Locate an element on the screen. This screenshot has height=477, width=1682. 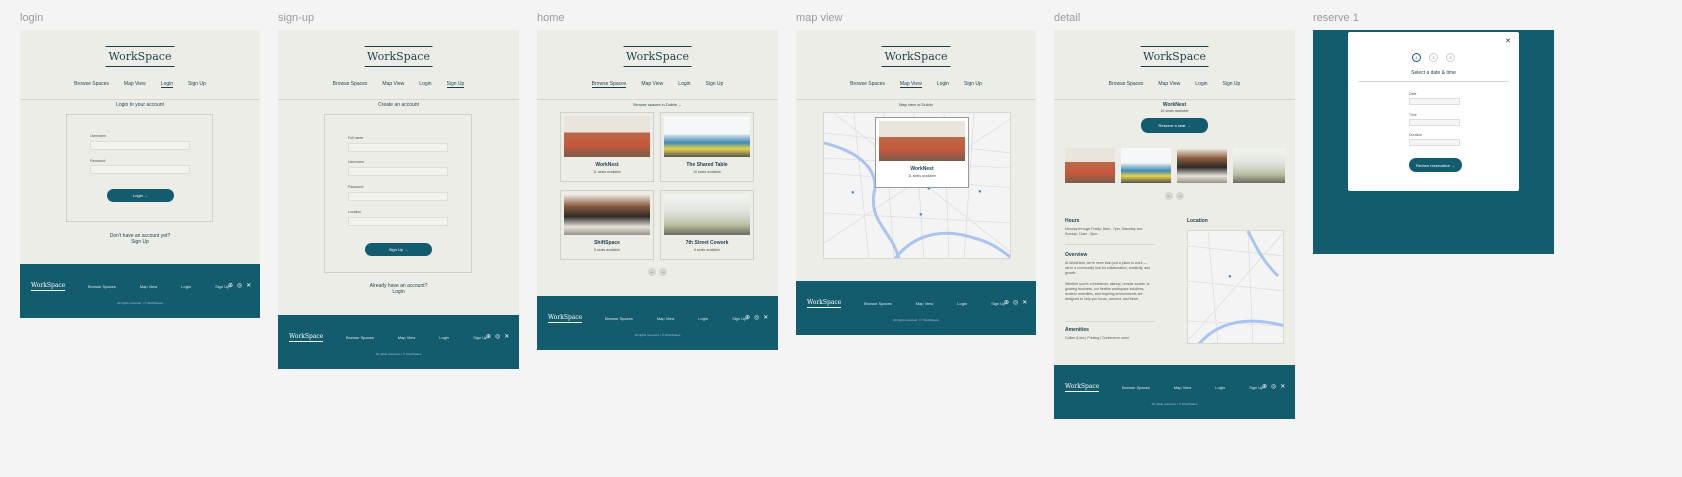
time-select is located at coordinates (1434, 122).